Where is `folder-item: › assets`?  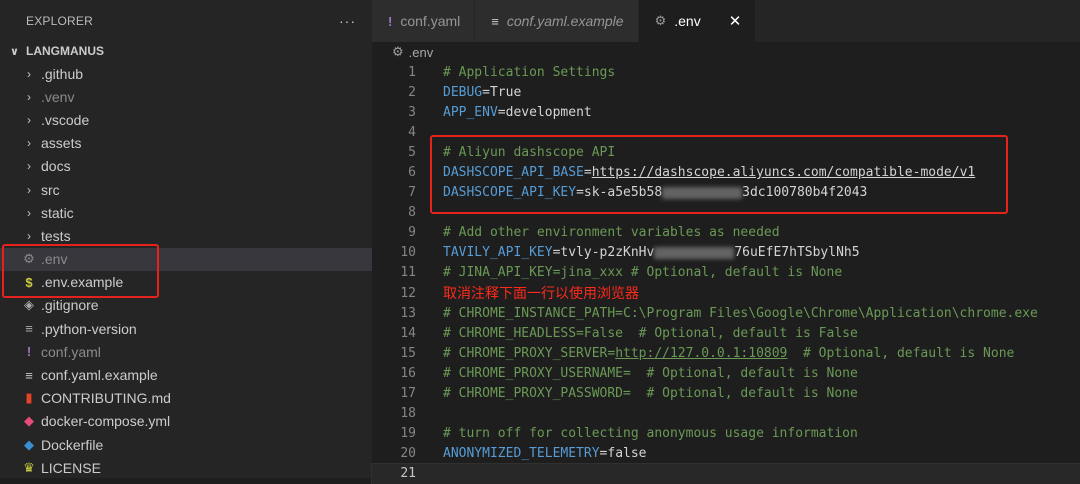
folder-item: › assets is located at coordinates (186, 143).